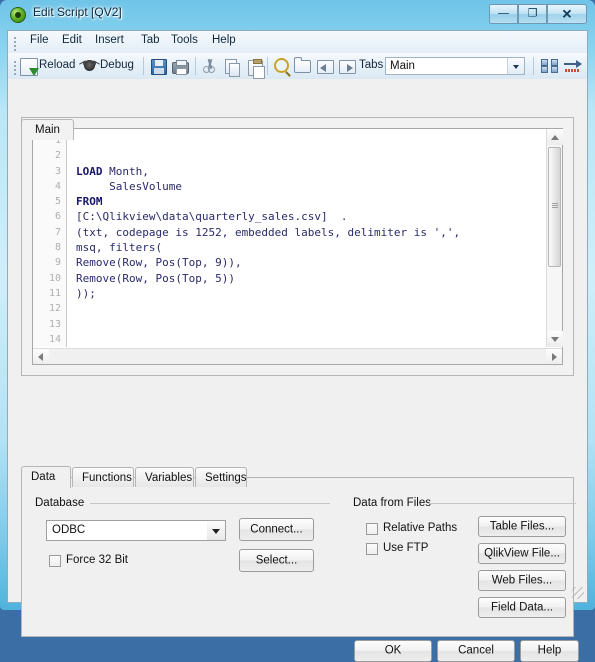 This screenshot has height=662, width=595. What do you see at coordinates (39, 42) in the screenshot?
I see `menu-item-file: File` at bounding box center [39, 42].